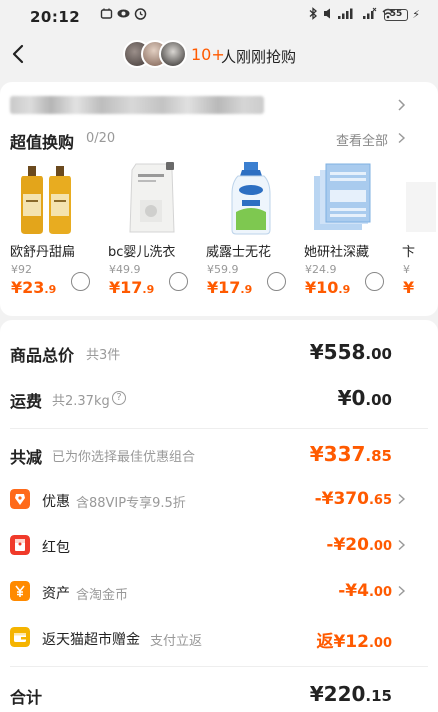  What do you see at coordinates (34, 287) in the screenshot?
I see `product-price: ¥23.9` at bounding box center [34, 287].